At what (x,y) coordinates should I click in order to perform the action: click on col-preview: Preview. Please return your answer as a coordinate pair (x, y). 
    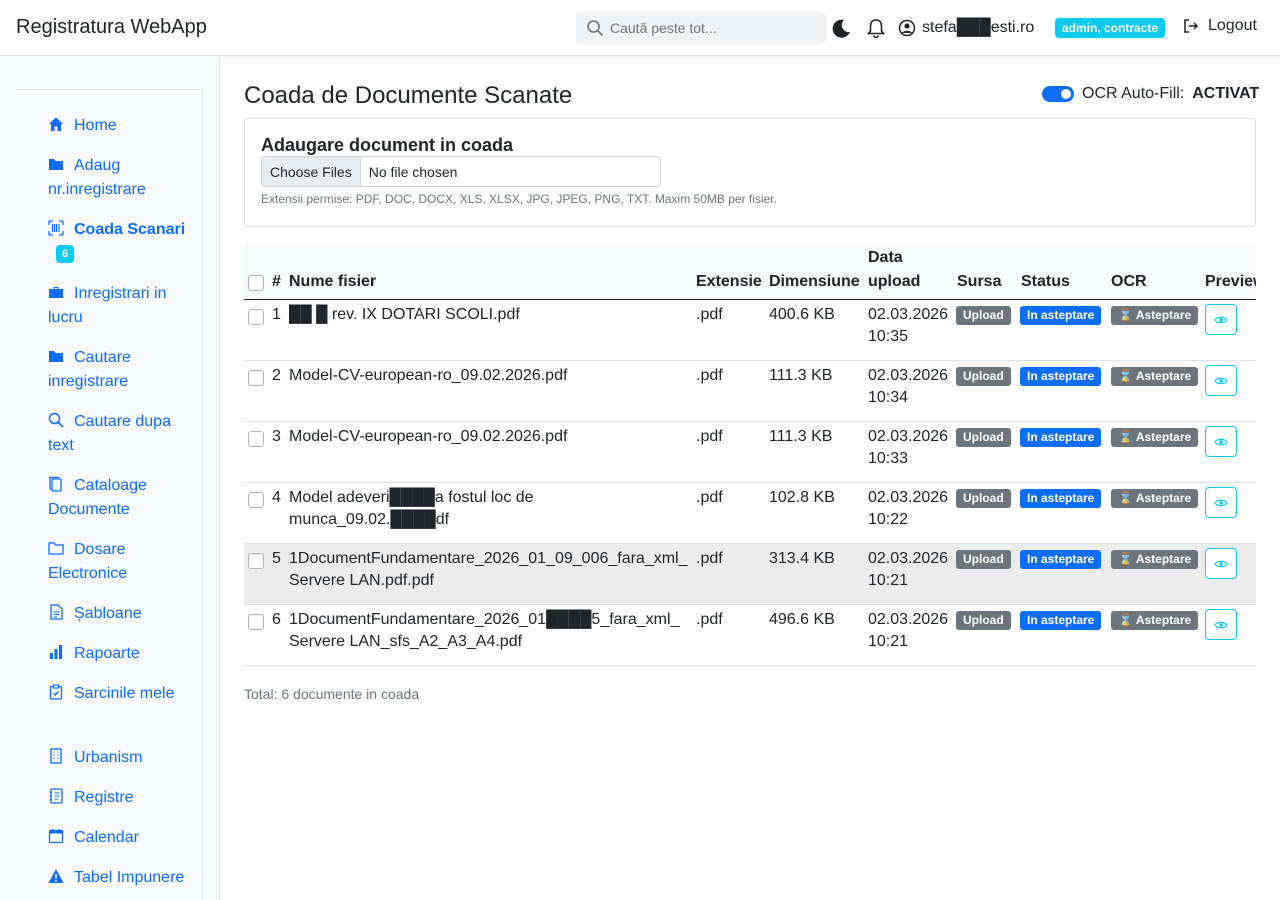
    Looking at the image, I should click on (1230, 281).